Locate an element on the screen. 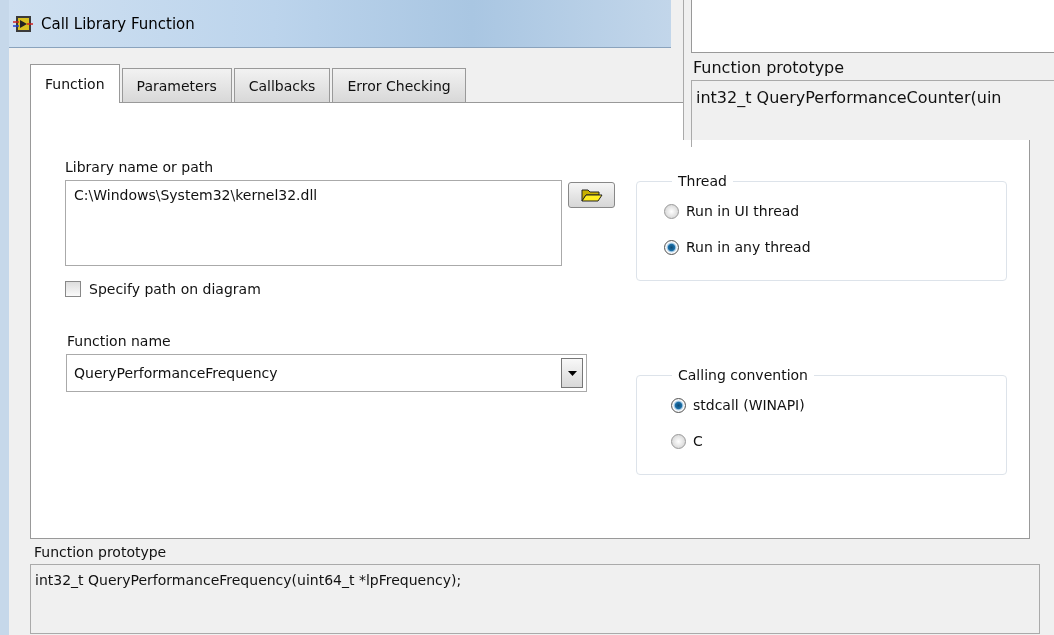 This screenshot has width=1054, height=635. checkbox: Specify path on diagram is located at coordinates (163, 289).